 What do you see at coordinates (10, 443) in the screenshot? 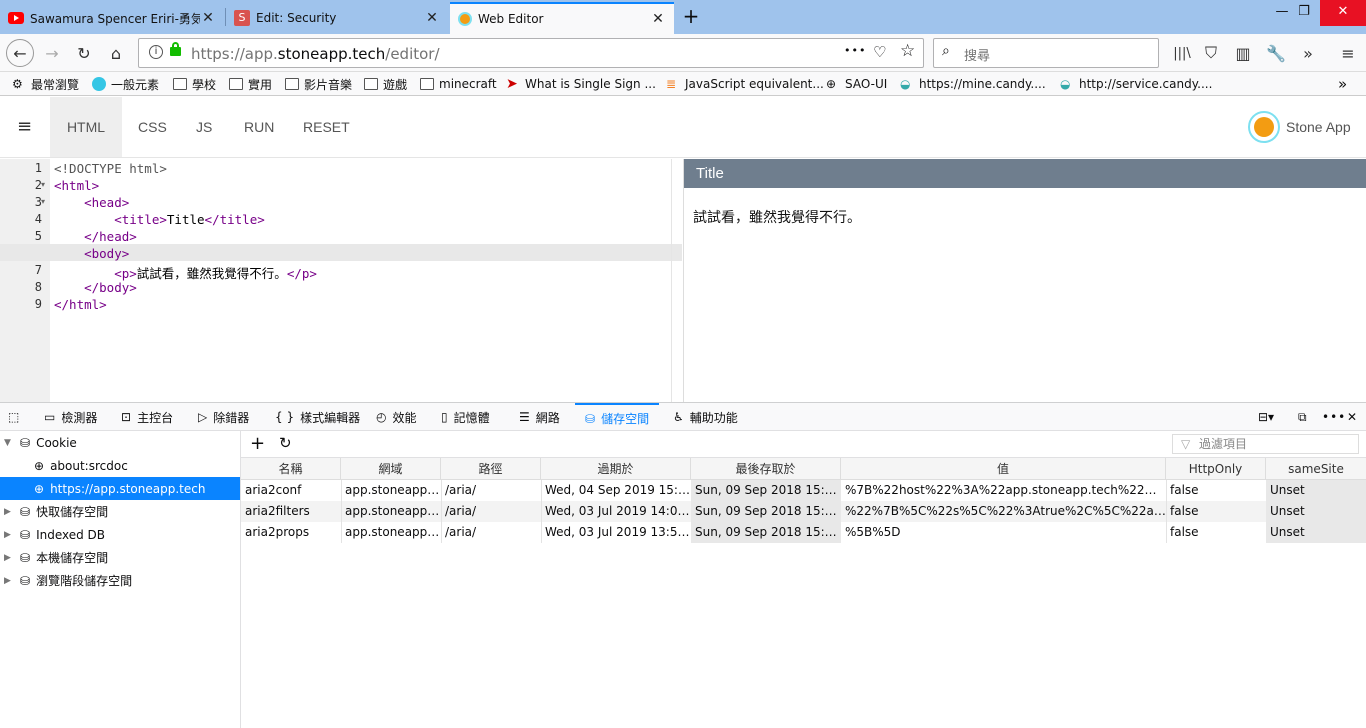
I see `expanded-arrow-icon: ▼` at bounding box center [10, 443].